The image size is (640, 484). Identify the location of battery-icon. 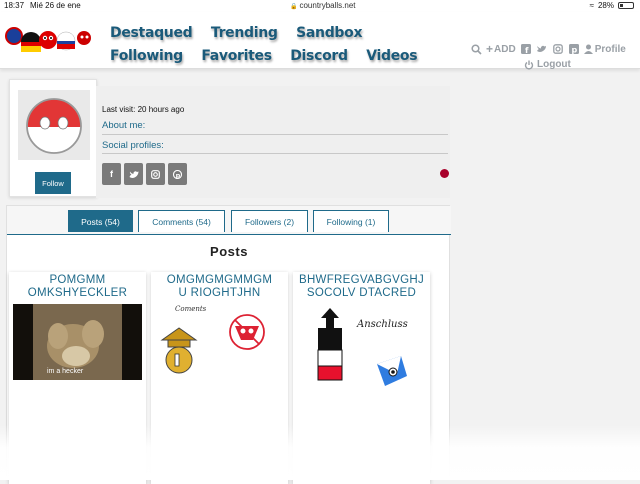
(626, 5).